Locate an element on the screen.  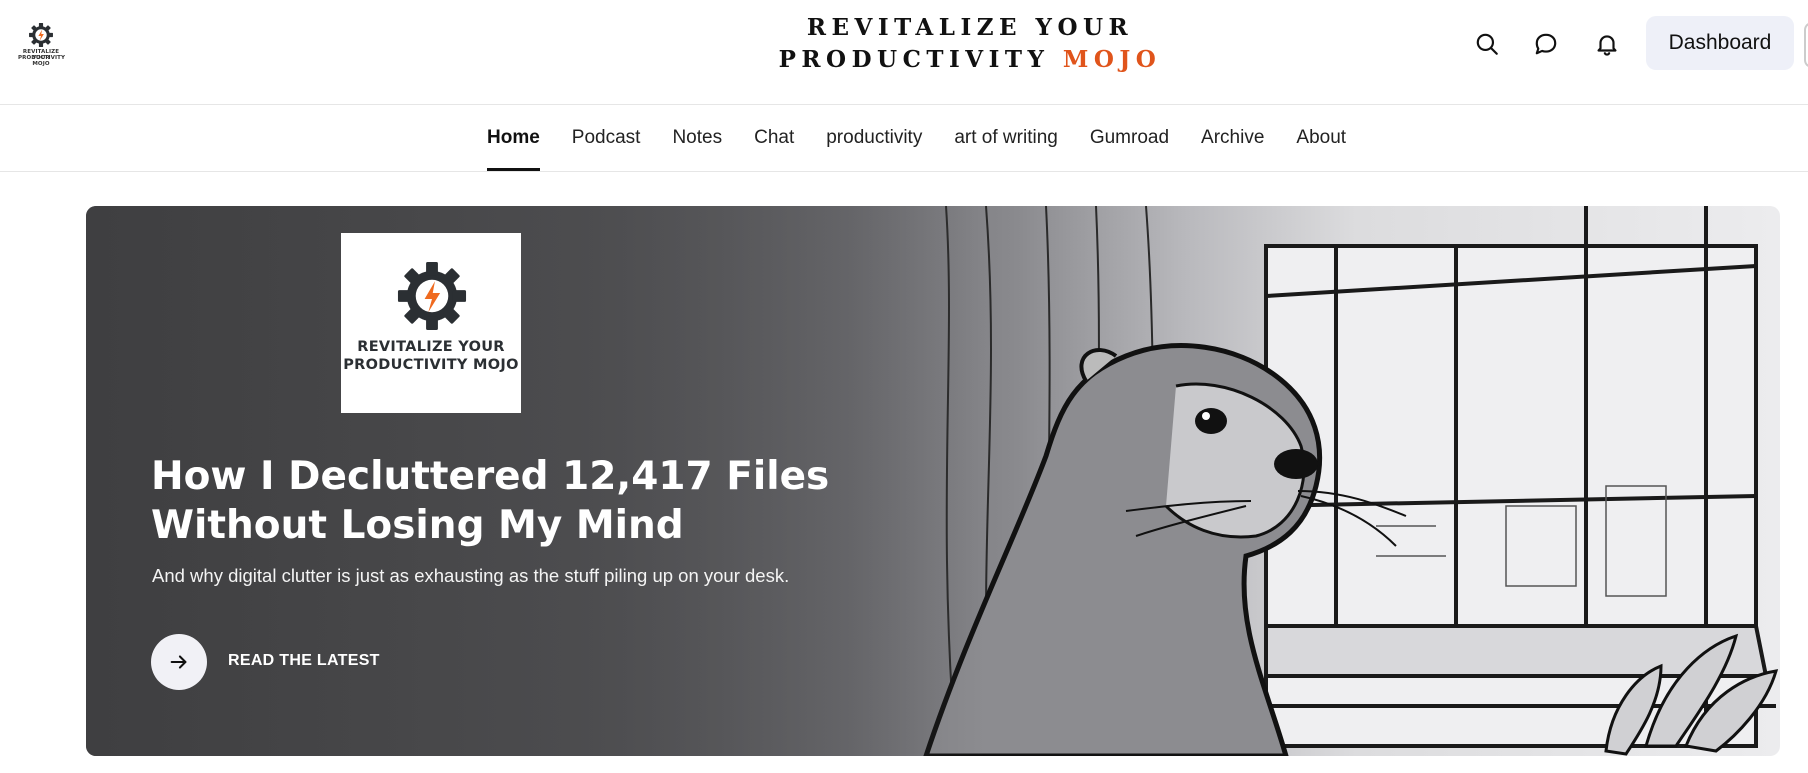
nav-item-gumroad: Gumroad is located at coordinates (1129, 138).